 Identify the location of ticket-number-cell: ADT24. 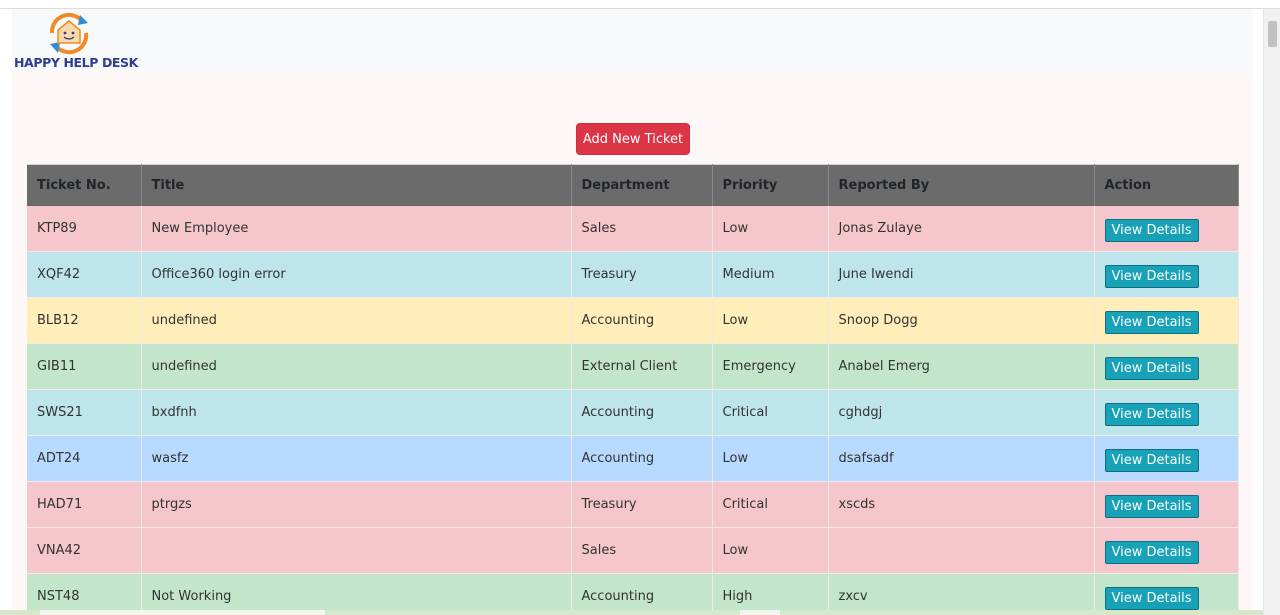
(84, 458).